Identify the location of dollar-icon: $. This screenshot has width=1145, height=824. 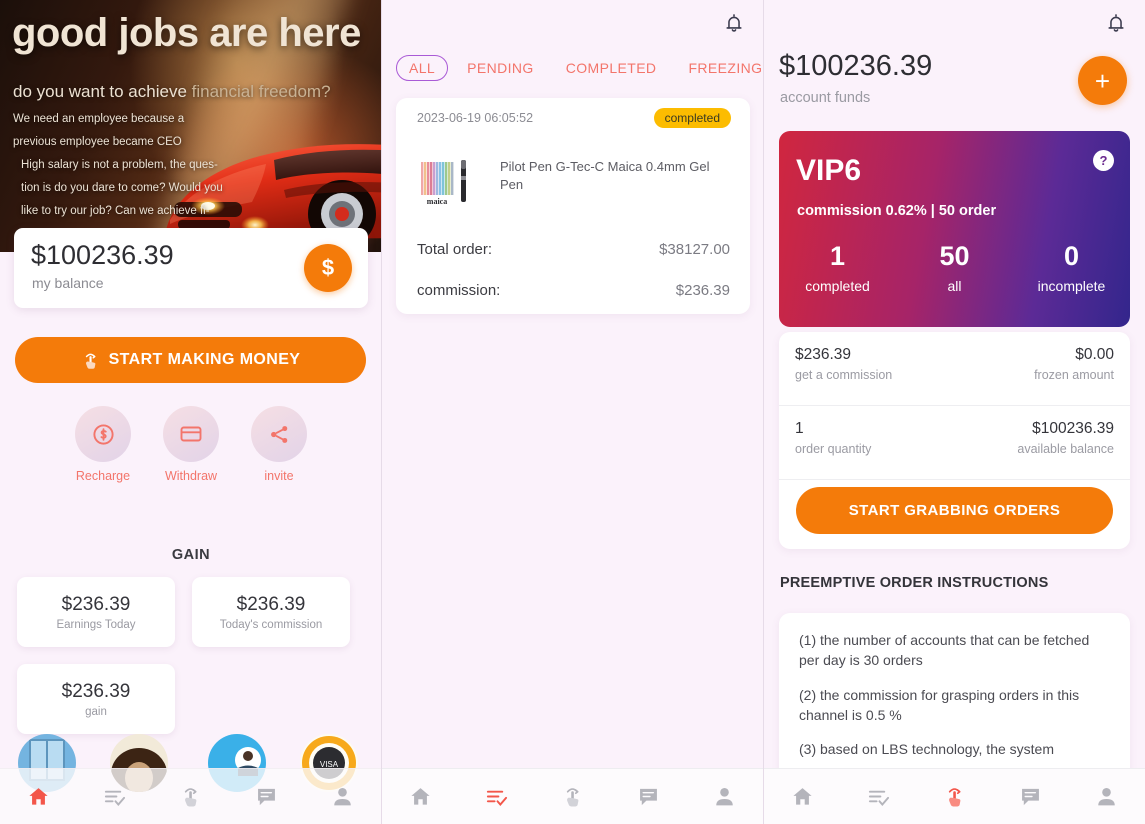
(328, 268).